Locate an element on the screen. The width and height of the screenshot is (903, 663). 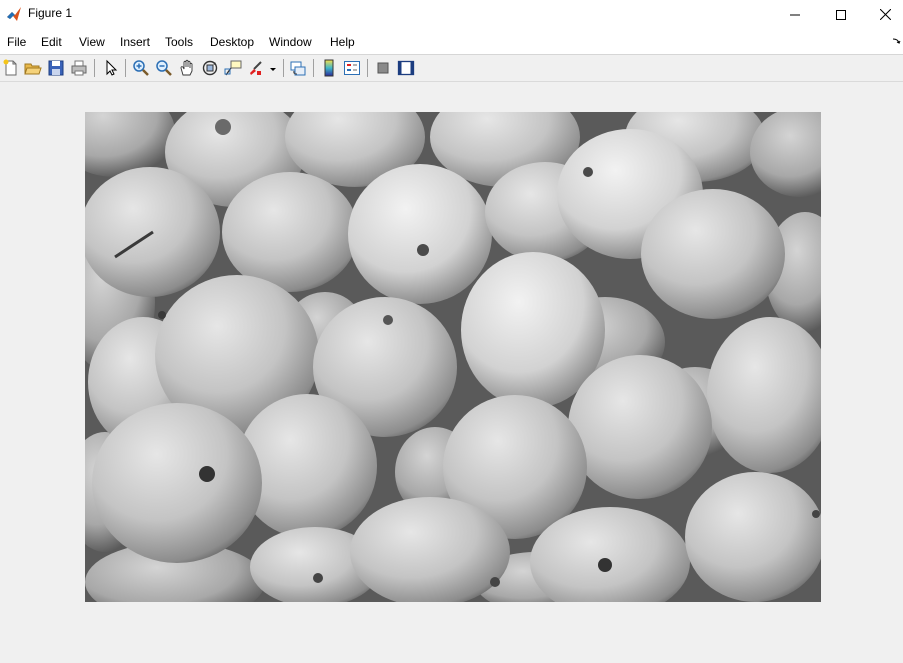
minimize-button is located at coordinates (795, 14).